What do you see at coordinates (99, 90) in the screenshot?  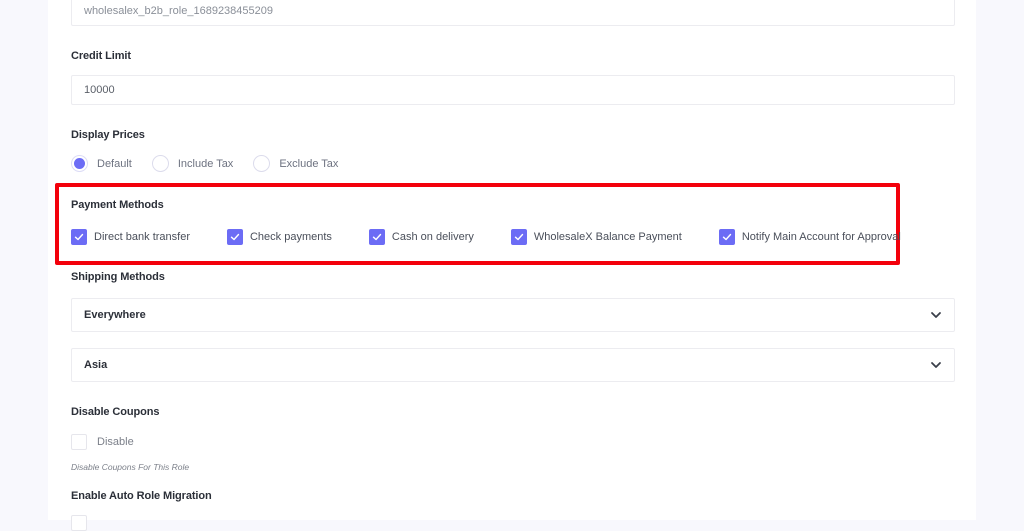 I see `credit-limit-value: 10000` at bounding box center [99, 90].